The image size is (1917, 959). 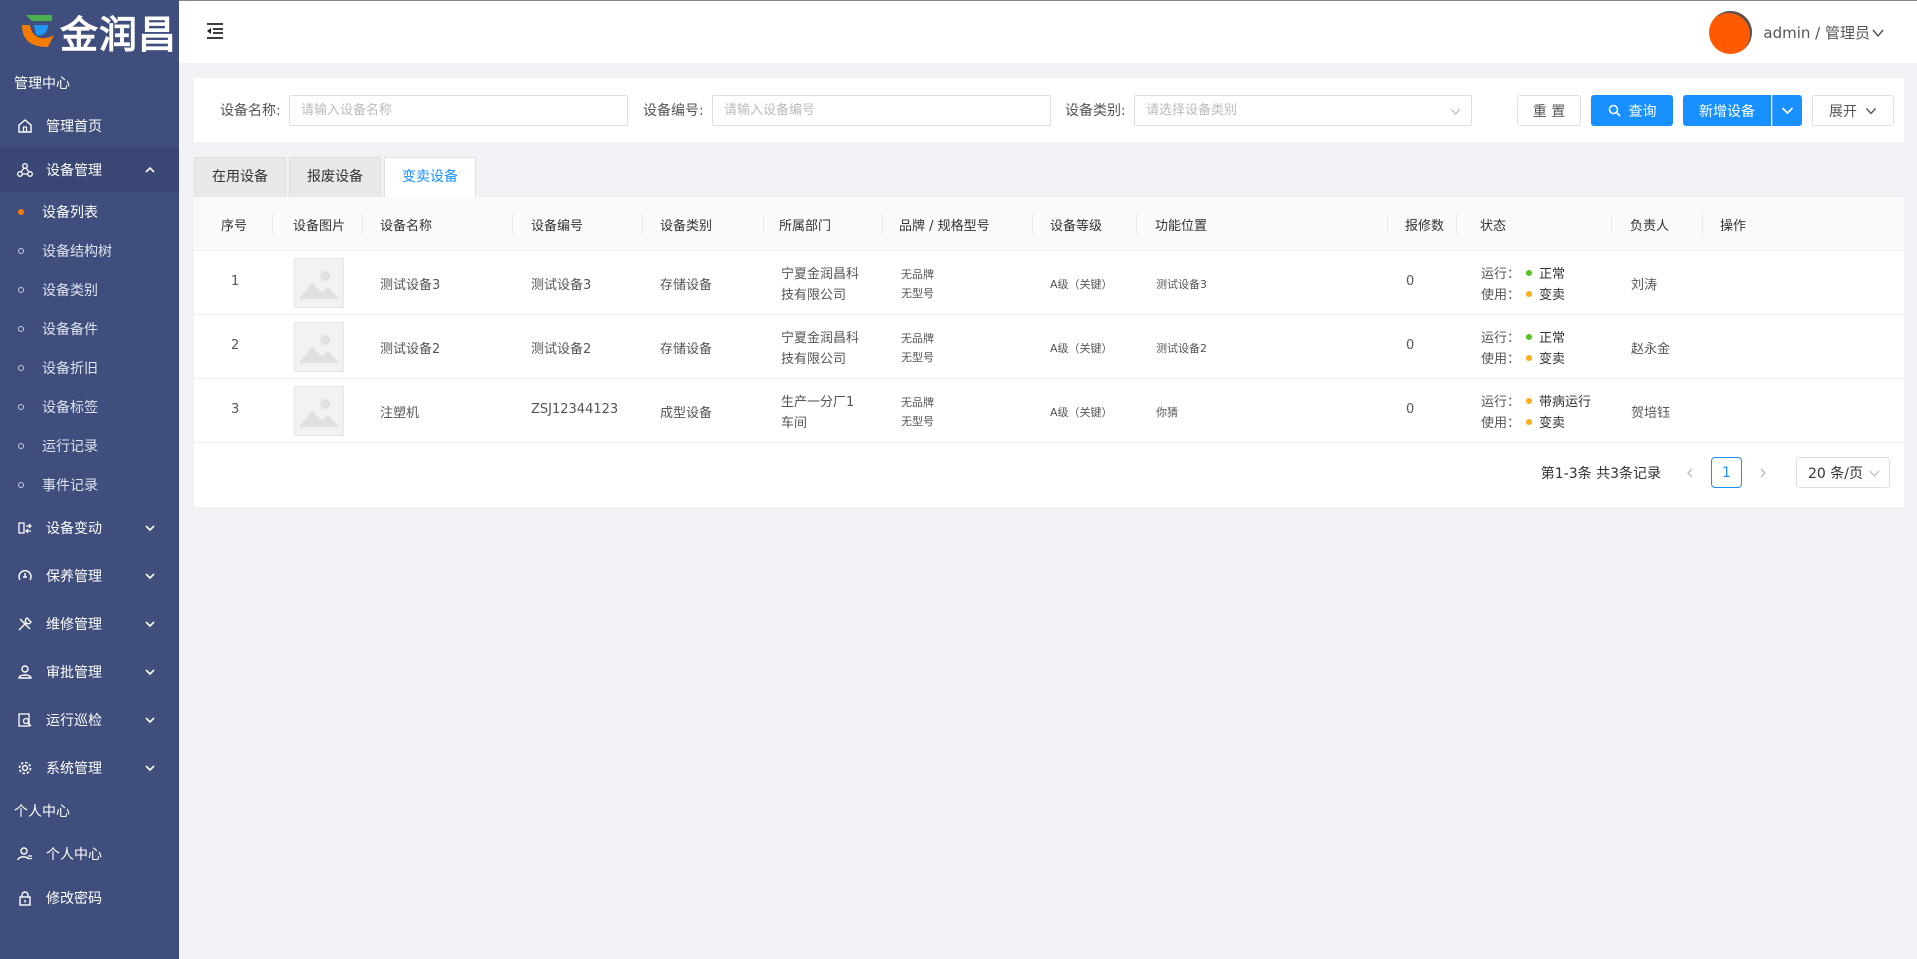 What do you see at coordinates (1501, 274) in the screenshot?
I see `run-label: 运行：` at bounding box center [1501, 274].